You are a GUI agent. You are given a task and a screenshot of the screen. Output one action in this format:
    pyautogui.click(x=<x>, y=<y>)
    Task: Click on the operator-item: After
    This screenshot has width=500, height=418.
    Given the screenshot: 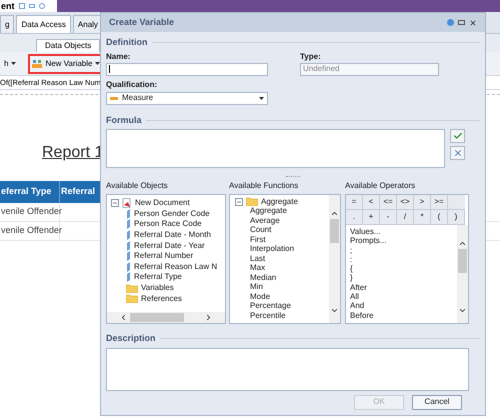 What is the action you would take?
    pyautogui.click(x=403, y=287)
    